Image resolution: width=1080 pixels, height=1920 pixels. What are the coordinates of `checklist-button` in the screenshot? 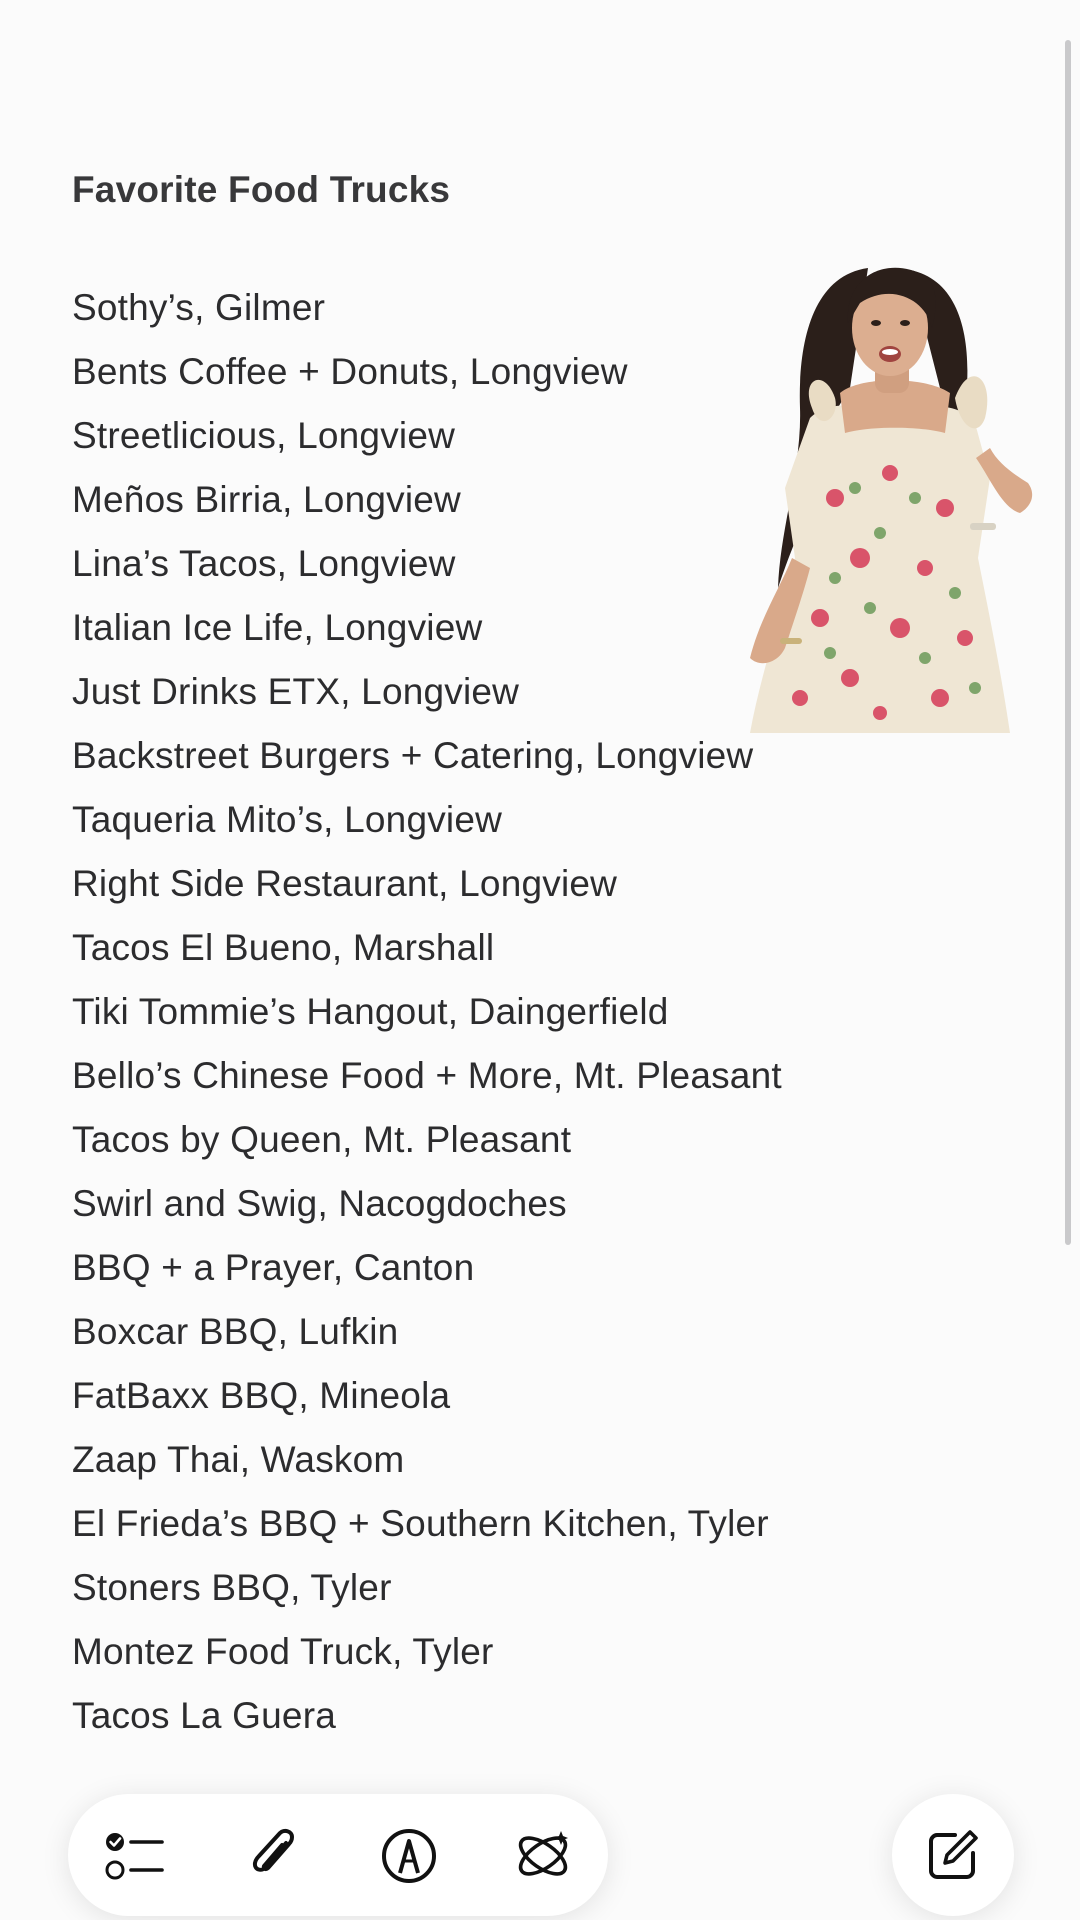 It's located at (135, 1856).